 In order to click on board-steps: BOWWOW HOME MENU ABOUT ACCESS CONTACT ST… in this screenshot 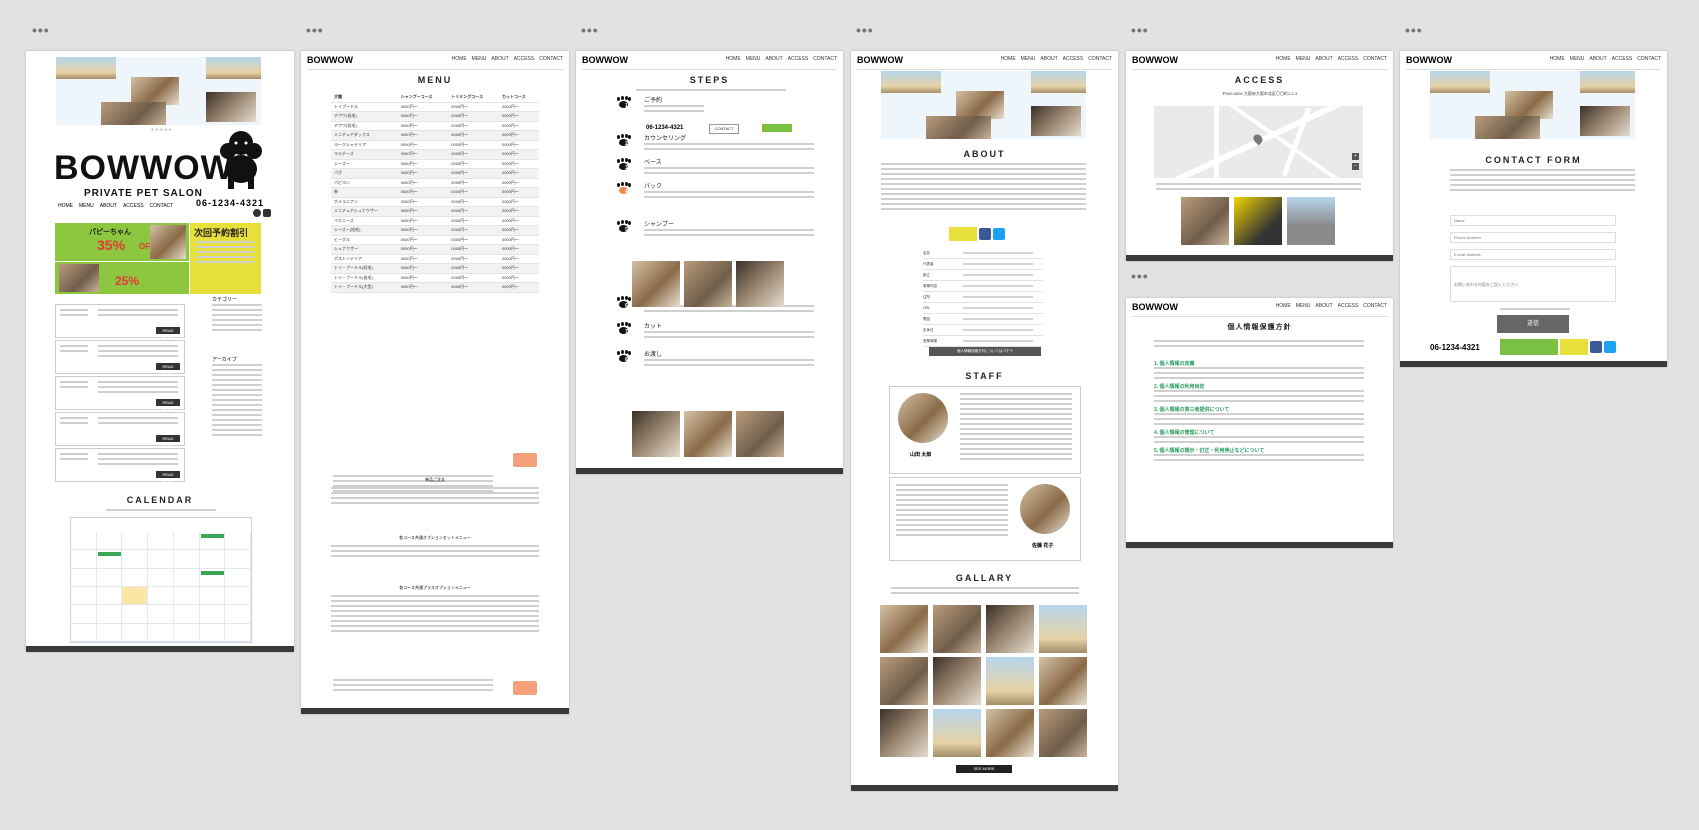, I will do `click(709, 262)`.